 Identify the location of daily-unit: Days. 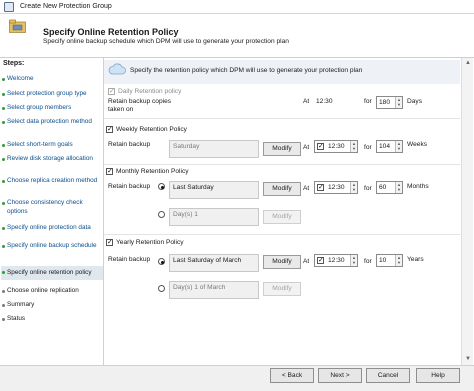
(415, 101).